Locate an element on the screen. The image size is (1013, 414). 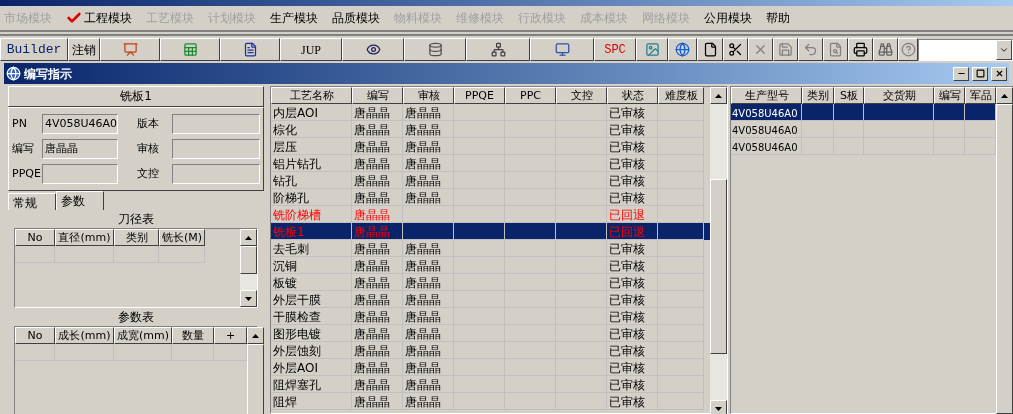
column-header: 成长(mm) is located at coordinates (84, 335).